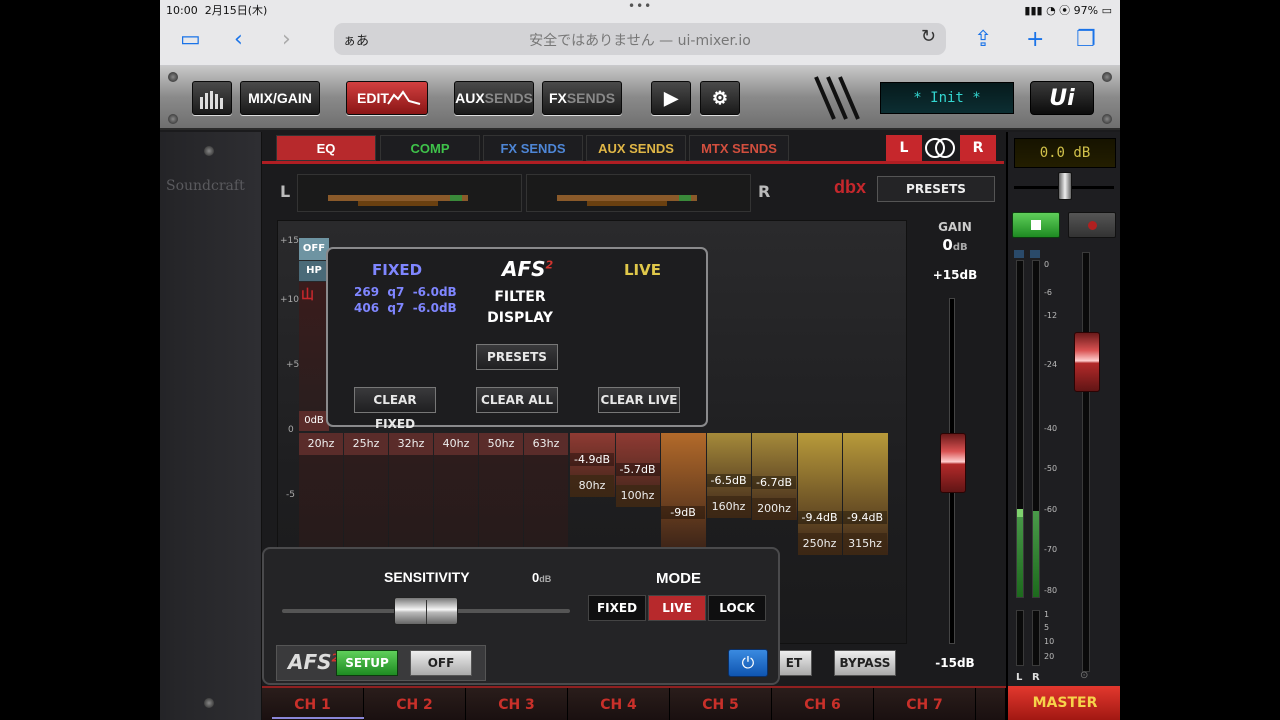 The image size is (1280, 720). What do you see at coordinates (955, 663) in the screenshot?
I see `gain-bottom-label: -15dB` at bounding box center [955, 663].